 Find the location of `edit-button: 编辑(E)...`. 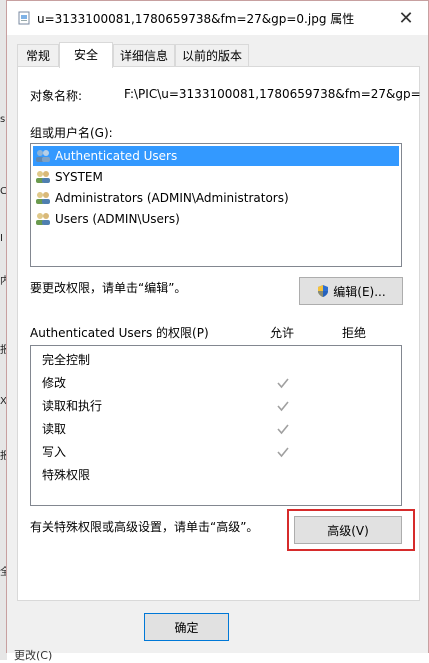

edit-button: 编辑(E)... is located at coordinates (351, 291).